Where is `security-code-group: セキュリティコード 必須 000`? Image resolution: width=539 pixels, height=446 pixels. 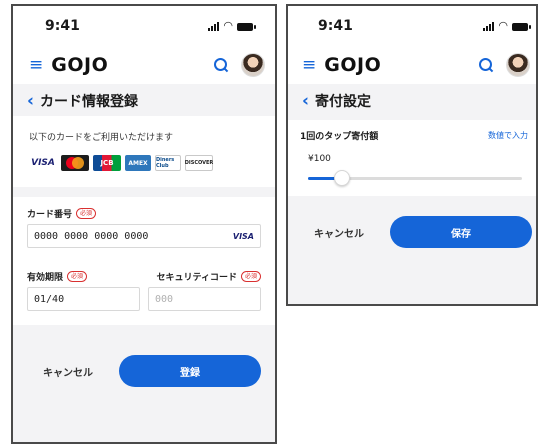
security-code-group: セキュリティコード 必須 000 is located at coordinates (204, 290).